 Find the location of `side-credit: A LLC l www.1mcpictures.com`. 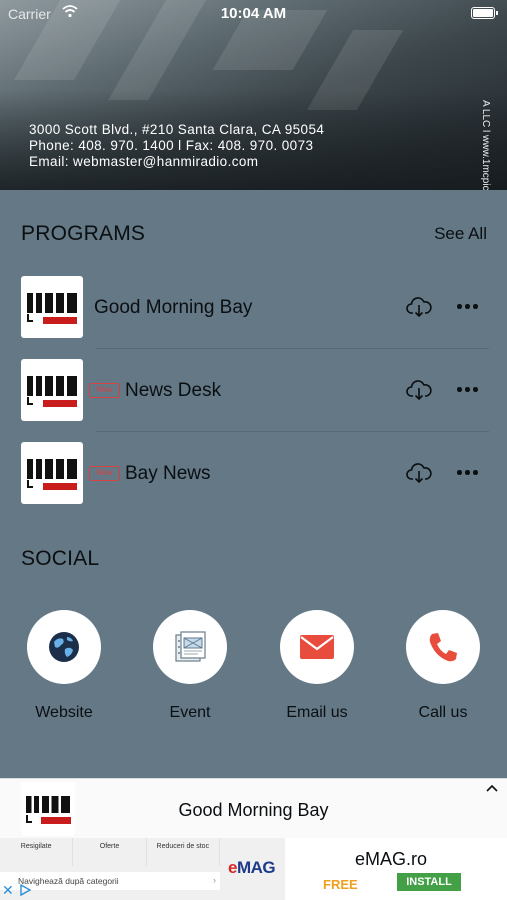

side-credit: A LLC l www.1mcpictures.com is located at coordinates (484, 115).